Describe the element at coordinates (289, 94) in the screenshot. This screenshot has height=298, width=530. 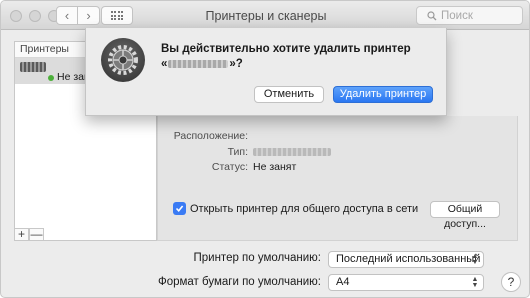
I see `cancel-button: Отменить` at that location.